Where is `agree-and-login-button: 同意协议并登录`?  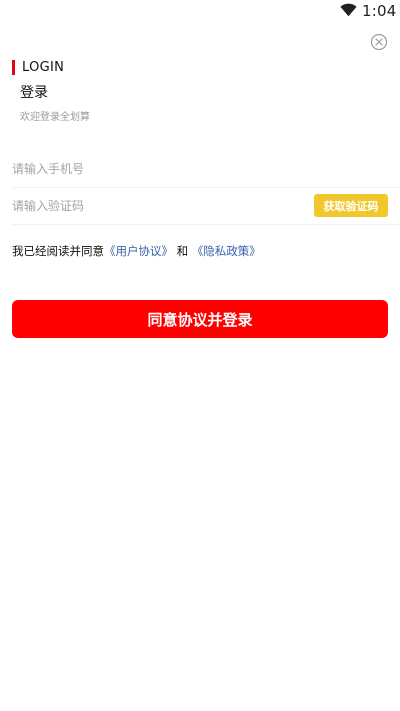
agree-and-login-button: 同意协议并登录 is located at coordinates (200, 319).